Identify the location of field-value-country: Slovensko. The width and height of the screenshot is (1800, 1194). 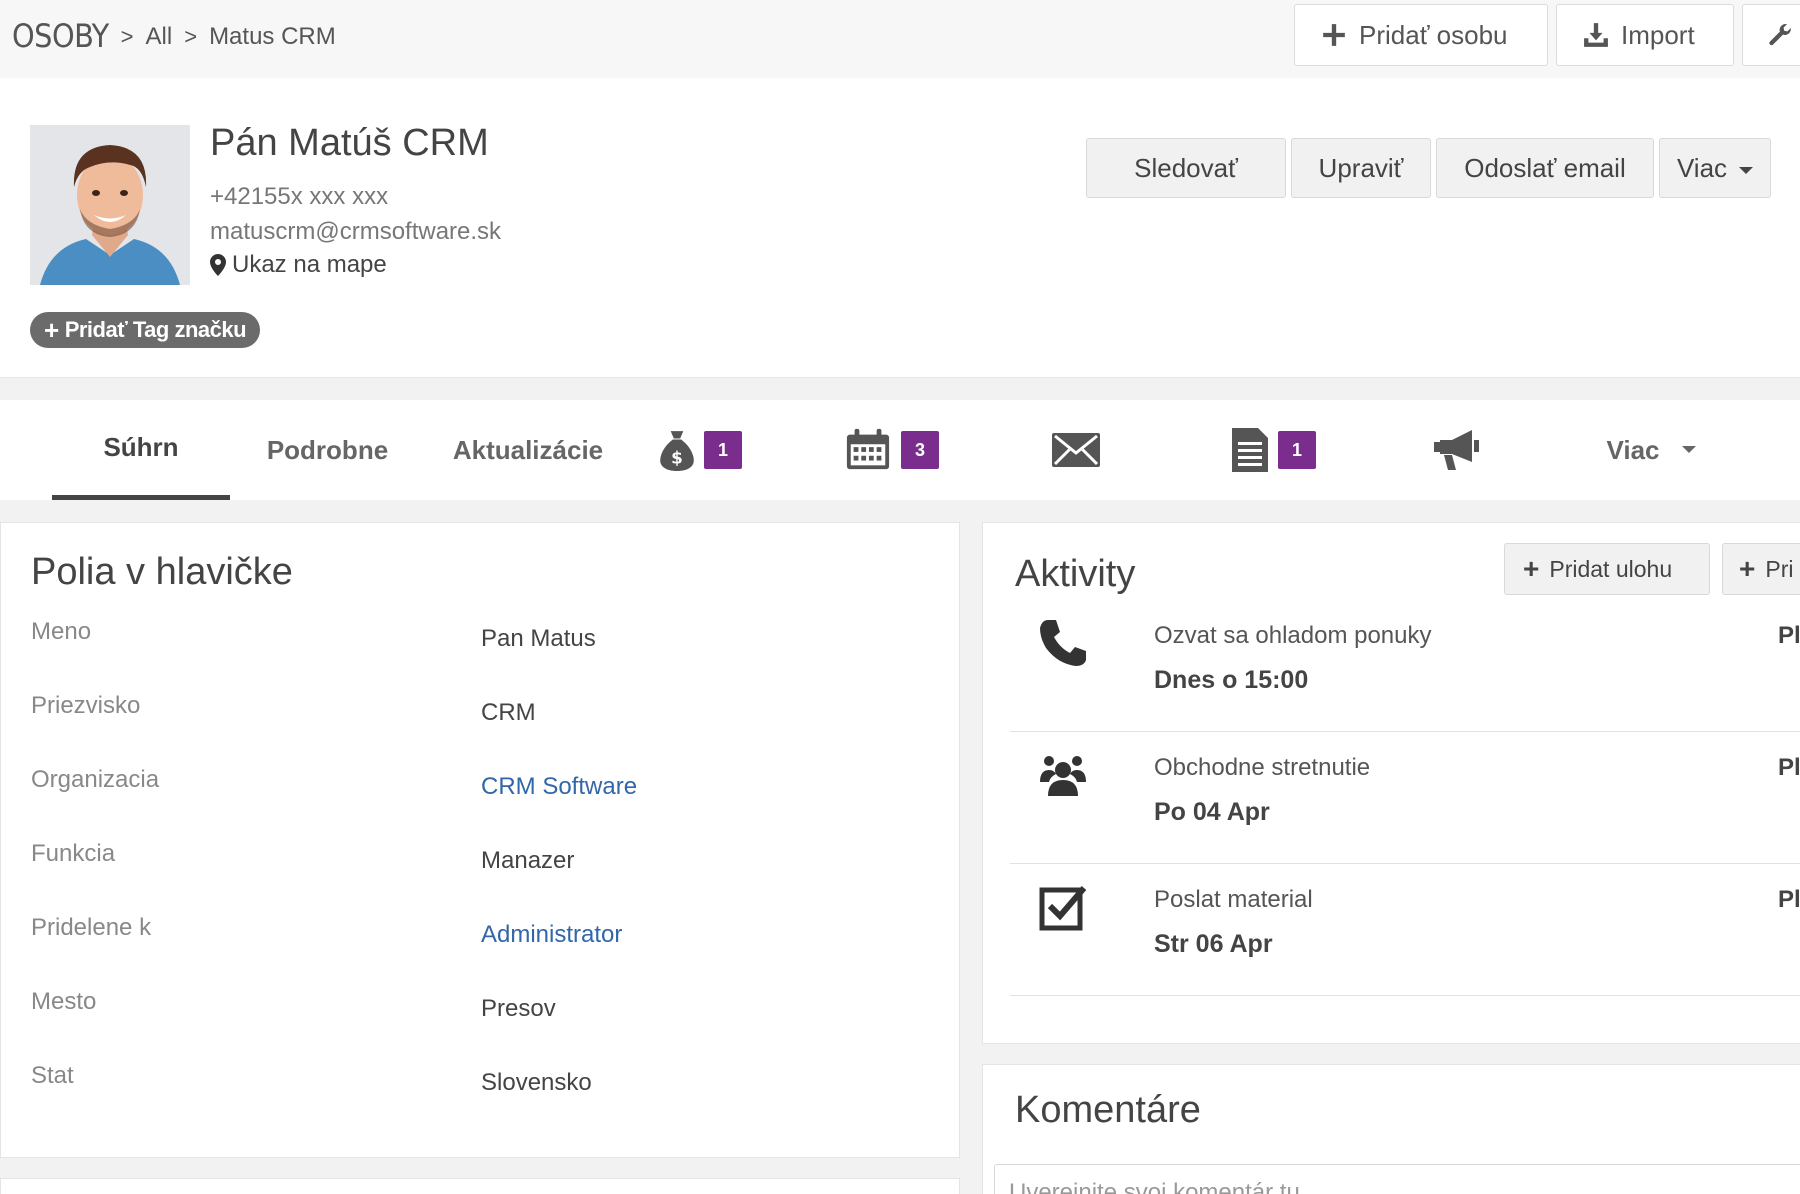
(536, 1082).